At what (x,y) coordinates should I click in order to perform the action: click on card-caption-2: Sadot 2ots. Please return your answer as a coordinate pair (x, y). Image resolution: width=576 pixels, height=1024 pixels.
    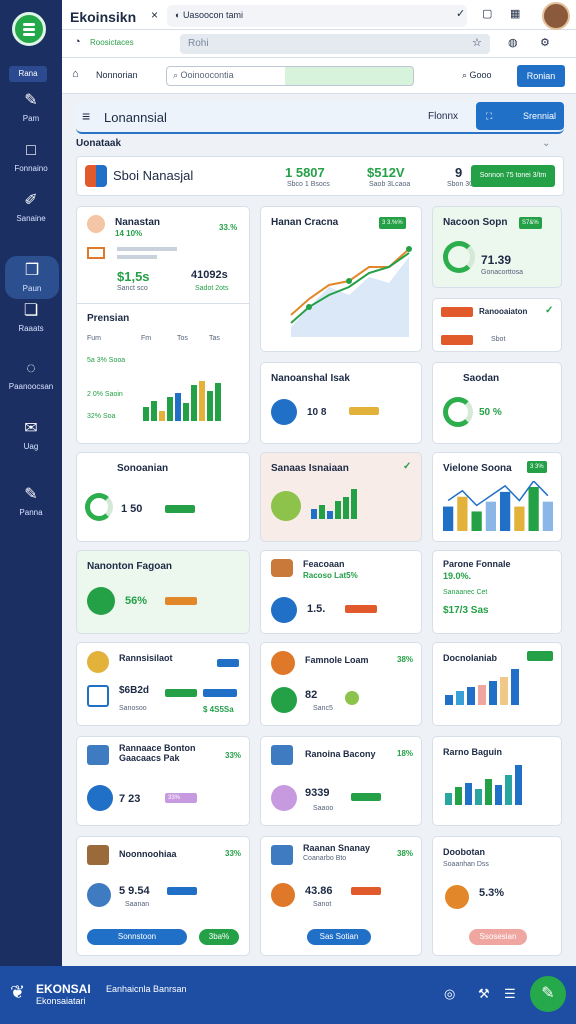
    Looking at the image, I should click on (212, 288).